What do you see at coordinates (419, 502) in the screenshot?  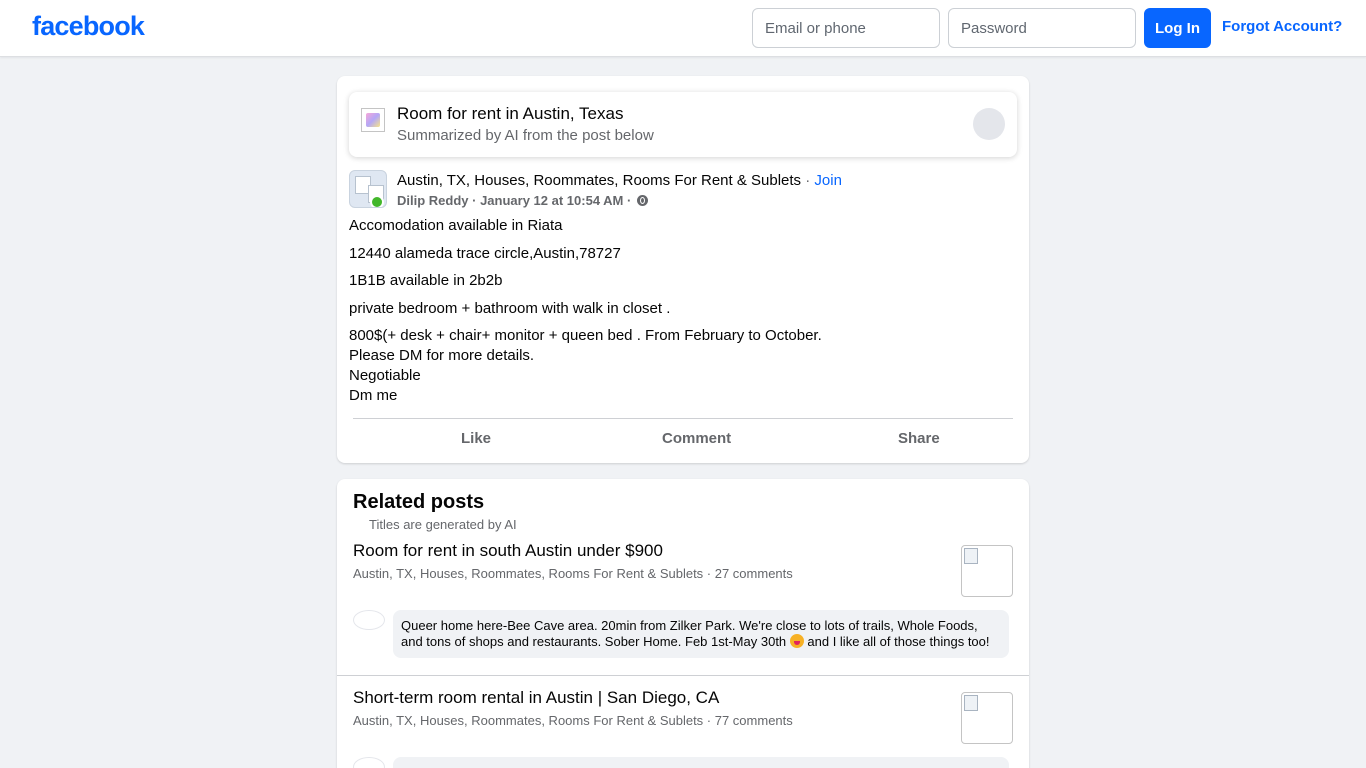 I see `related-posts-heading: Related posts` at bounding box center [419, 502].